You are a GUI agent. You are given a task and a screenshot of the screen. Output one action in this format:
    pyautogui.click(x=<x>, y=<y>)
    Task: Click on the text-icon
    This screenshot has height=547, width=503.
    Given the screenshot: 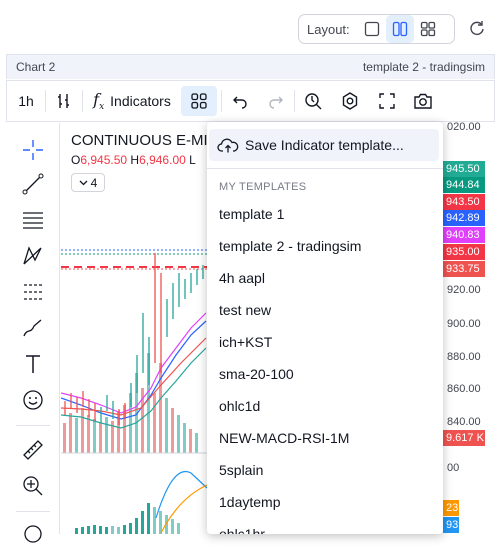 What is the action you would take?
    pyautogui.click(x=33, y=364)
    